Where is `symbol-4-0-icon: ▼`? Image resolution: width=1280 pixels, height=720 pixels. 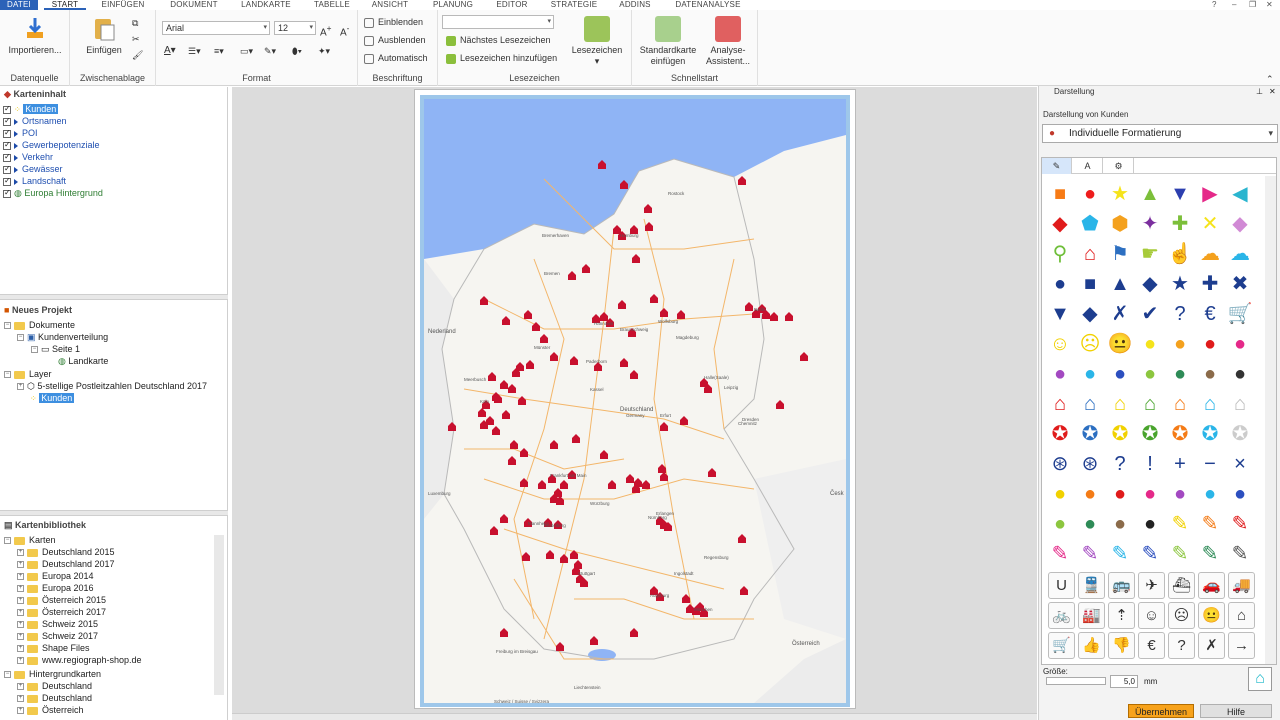
symbol-4-0-icon: ▼ is located at coordinates (1060, 314).